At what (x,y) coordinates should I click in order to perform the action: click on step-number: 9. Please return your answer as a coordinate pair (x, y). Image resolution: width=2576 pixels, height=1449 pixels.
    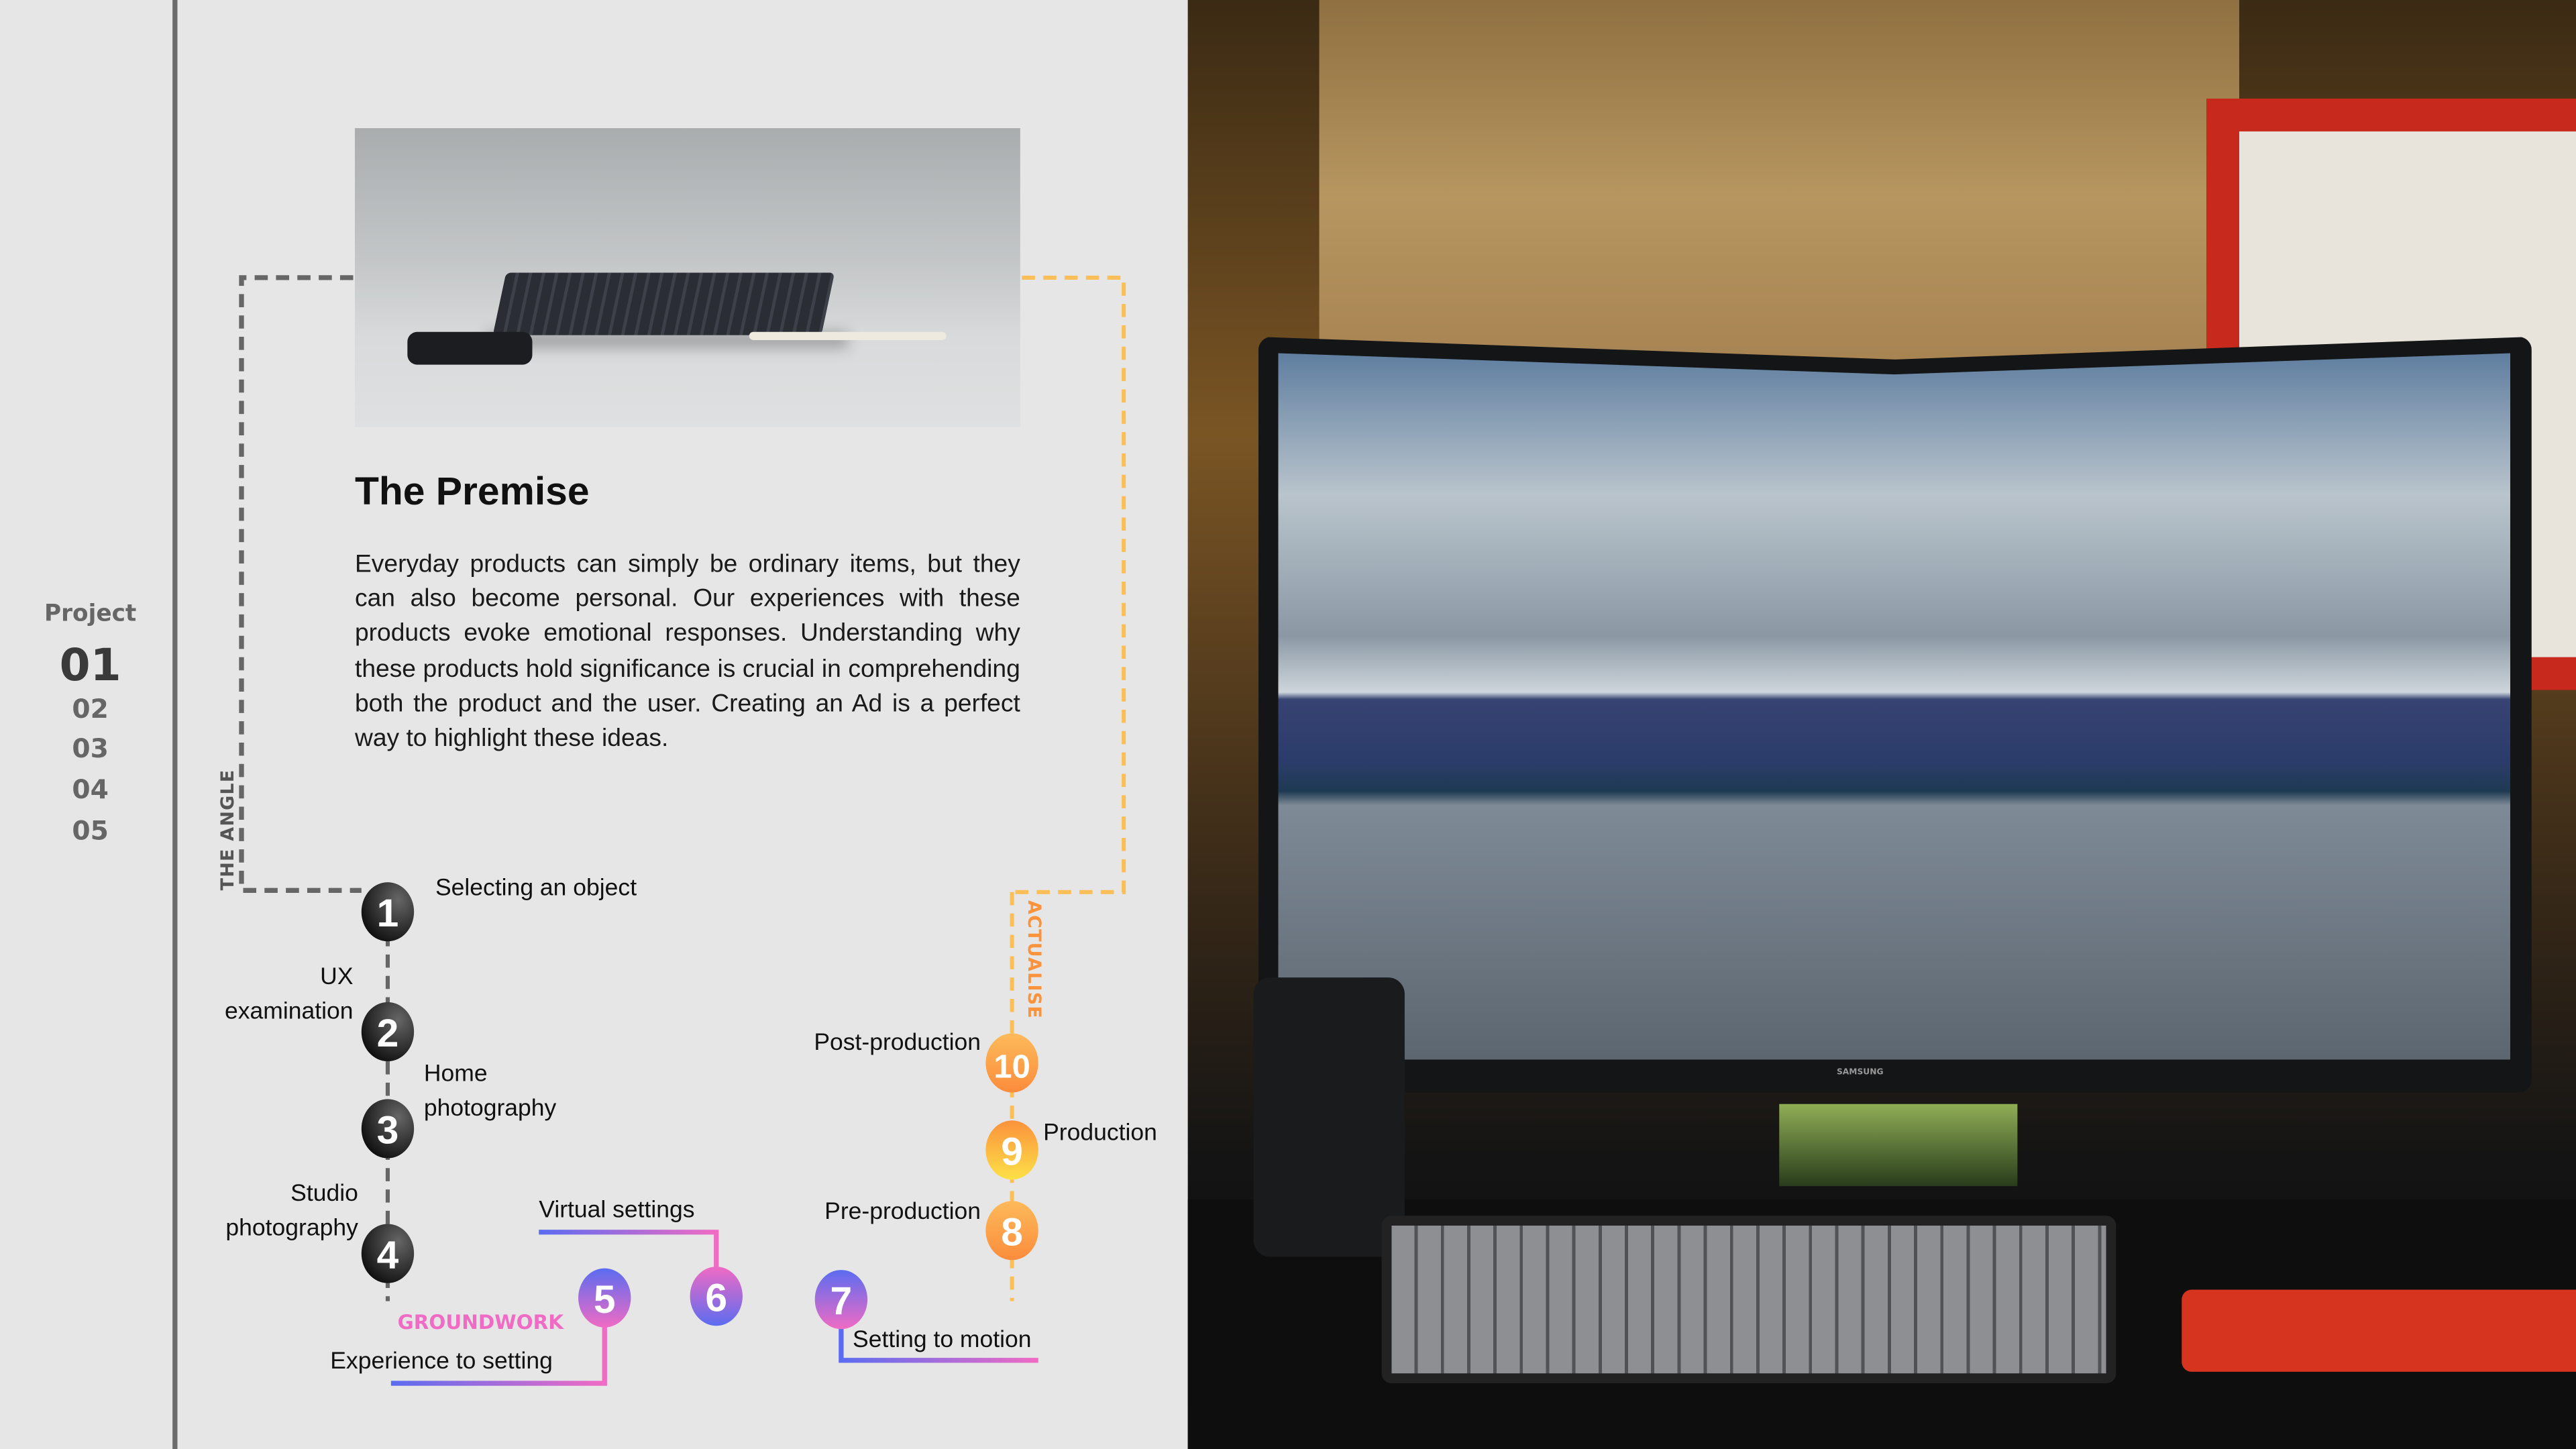
    Looking at the image, I should click on (1012, 1151).